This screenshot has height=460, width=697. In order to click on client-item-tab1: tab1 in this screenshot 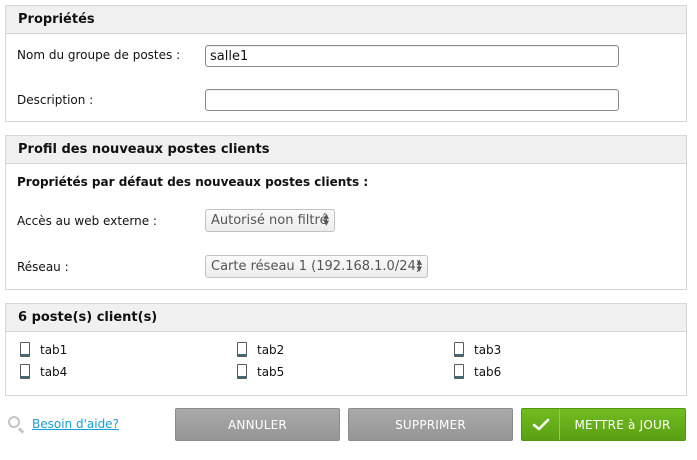, I will do `click(43, 349)`.